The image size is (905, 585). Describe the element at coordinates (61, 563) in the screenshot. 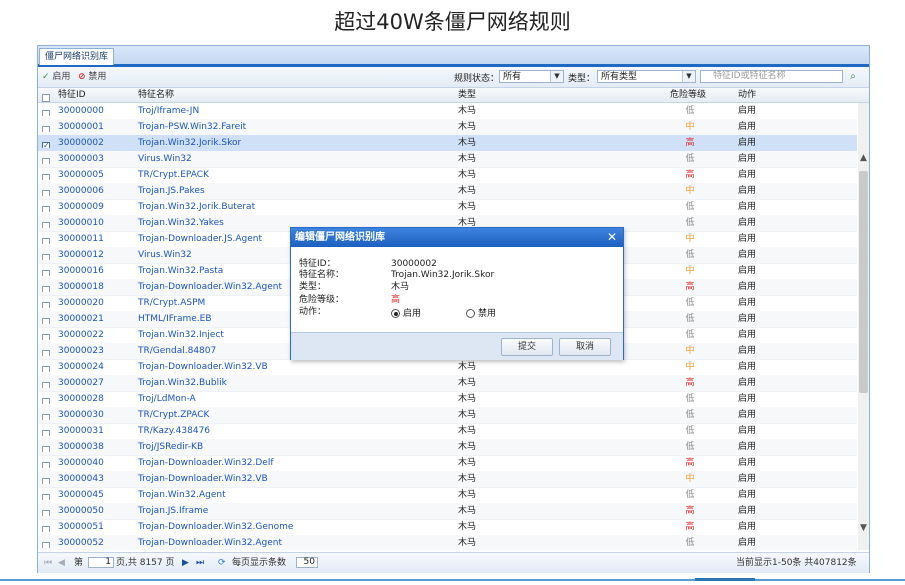

I see `prev-page-icon: ◀` at that location.